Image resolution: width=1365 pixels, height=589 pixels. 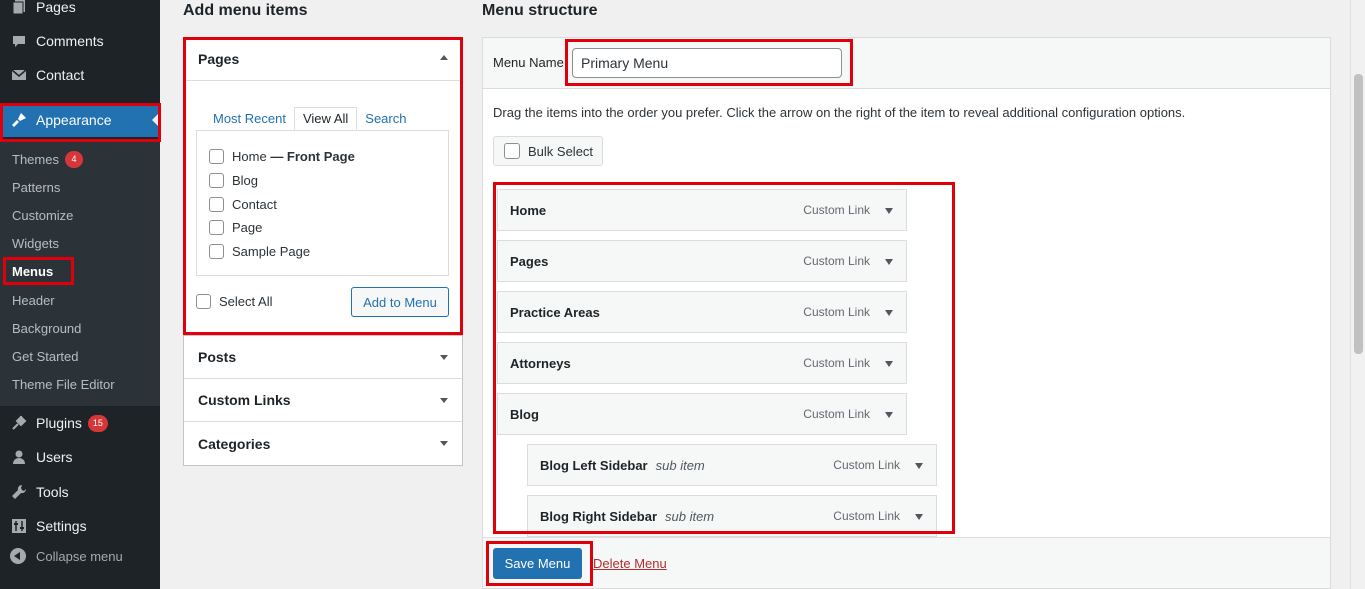 I want to click on sidebar-item-contact: Contact, so click(x=80, y=75).